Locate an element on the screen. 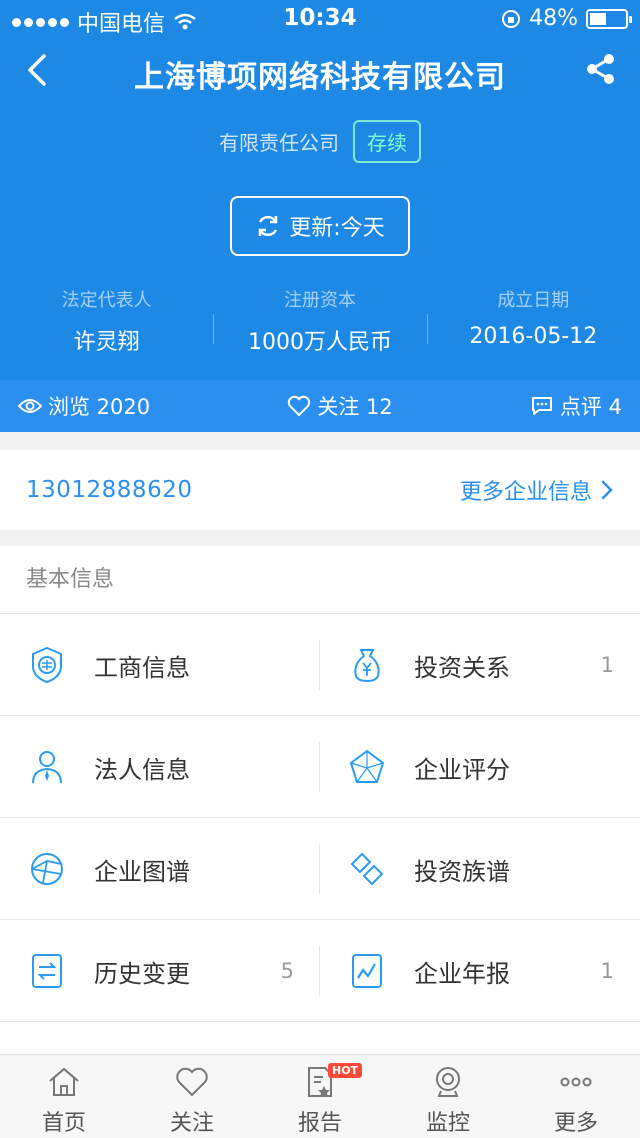 This screenshot has height=1138, width=640. item-investment: 投资关系 1 is located at coordinates (480, 665).